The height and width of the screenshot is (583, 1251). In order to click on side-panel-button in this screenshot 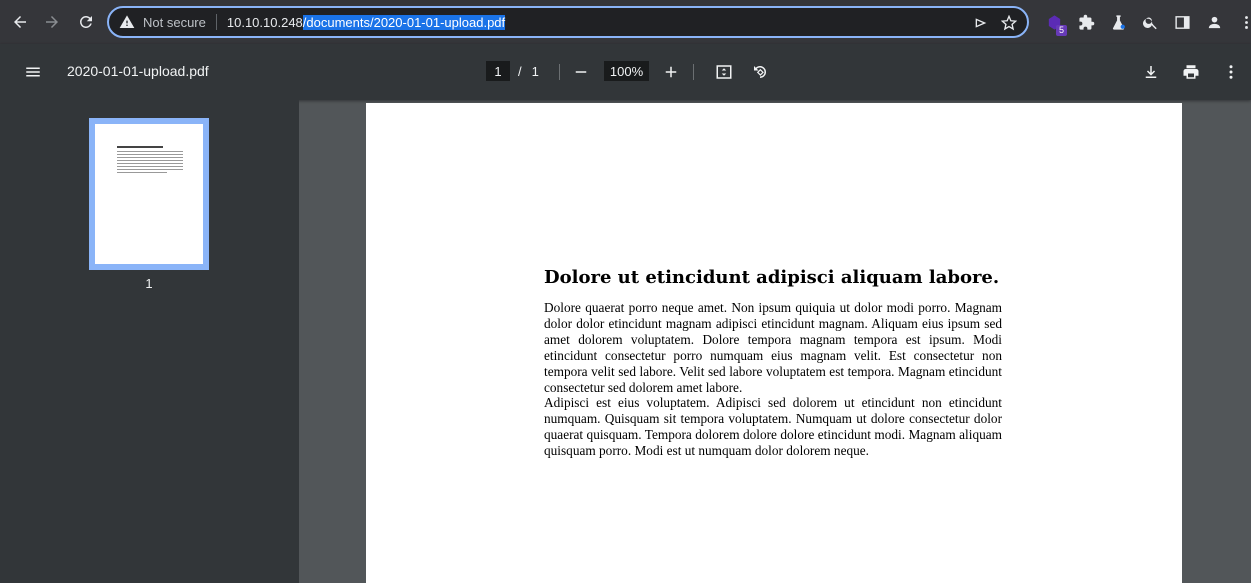, I will do `click(1182, 22)`.